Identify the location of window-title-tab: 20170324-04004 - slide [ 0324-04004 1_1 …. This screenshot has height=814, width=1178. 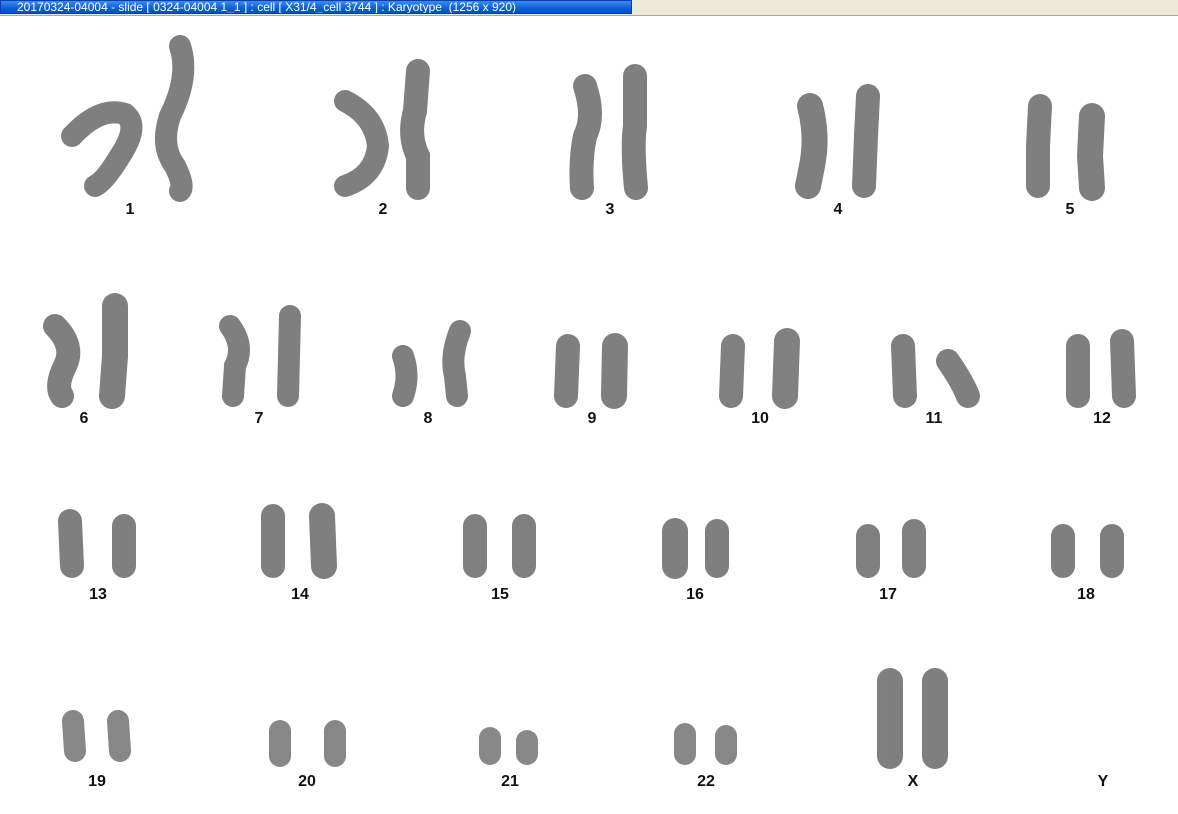
(316, 7).